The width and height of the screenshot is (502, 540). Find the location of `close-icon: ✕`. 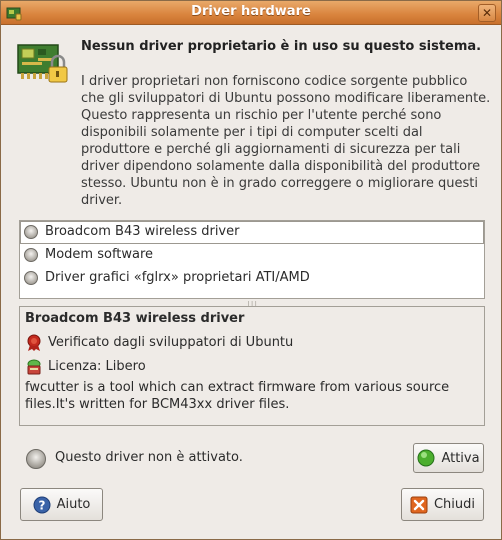

close-icon: ✕ is located at coordinates (487, 13).